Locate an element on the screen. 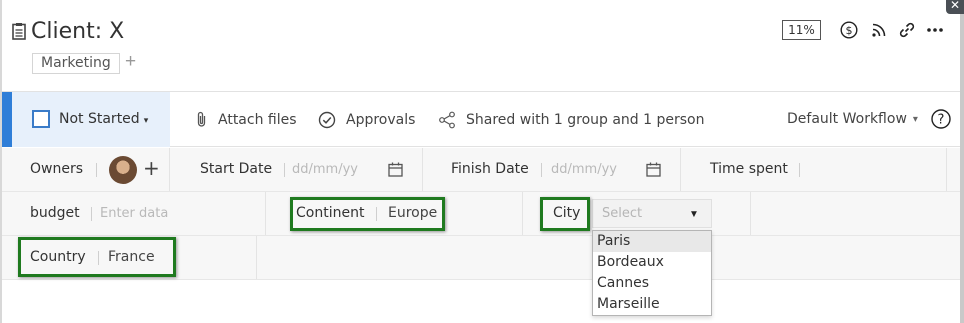  link-icon is located at coordinates (907, 30).